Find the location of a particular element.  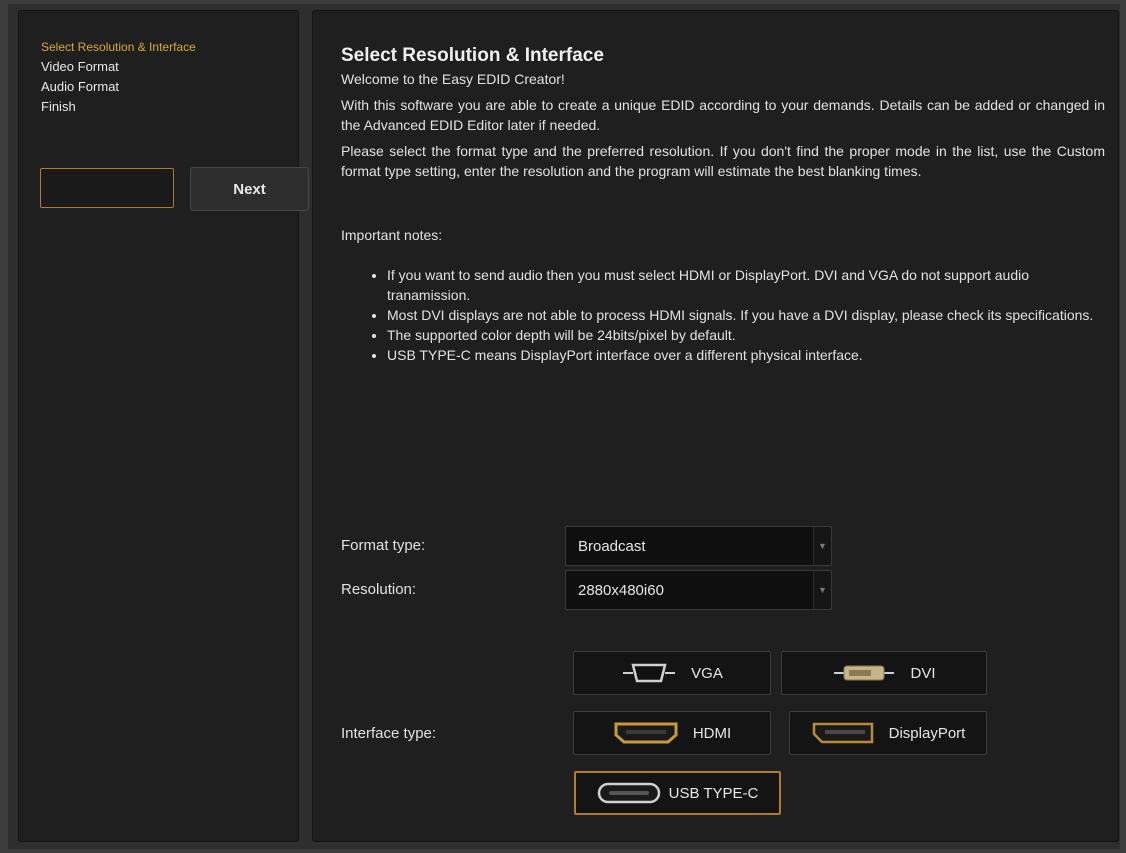

dvi-button: DVI is located at coordinates (884, 673).